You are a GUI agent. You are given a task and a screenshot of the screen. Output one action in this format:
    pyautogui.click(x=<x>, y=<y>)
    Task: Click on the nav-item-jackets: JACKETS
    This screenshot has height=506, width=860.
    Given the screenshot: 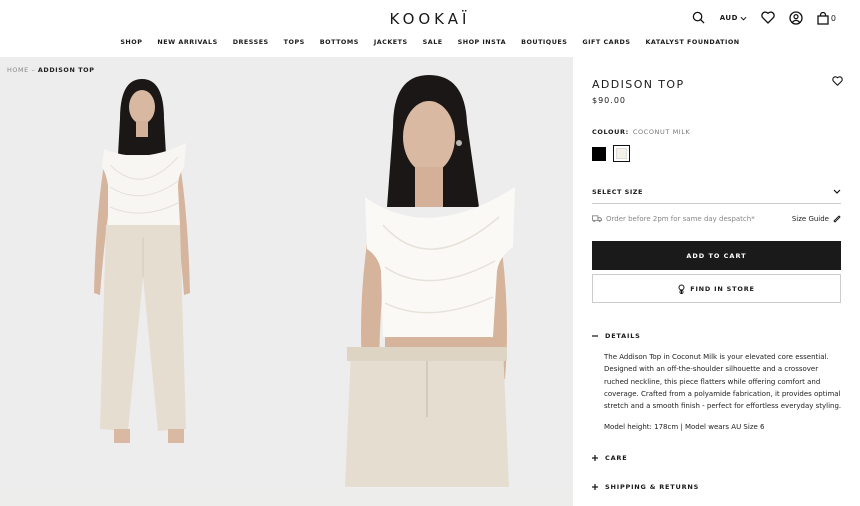 What is the action you would take?
    pyautogui.click(x=391, y=42)
    